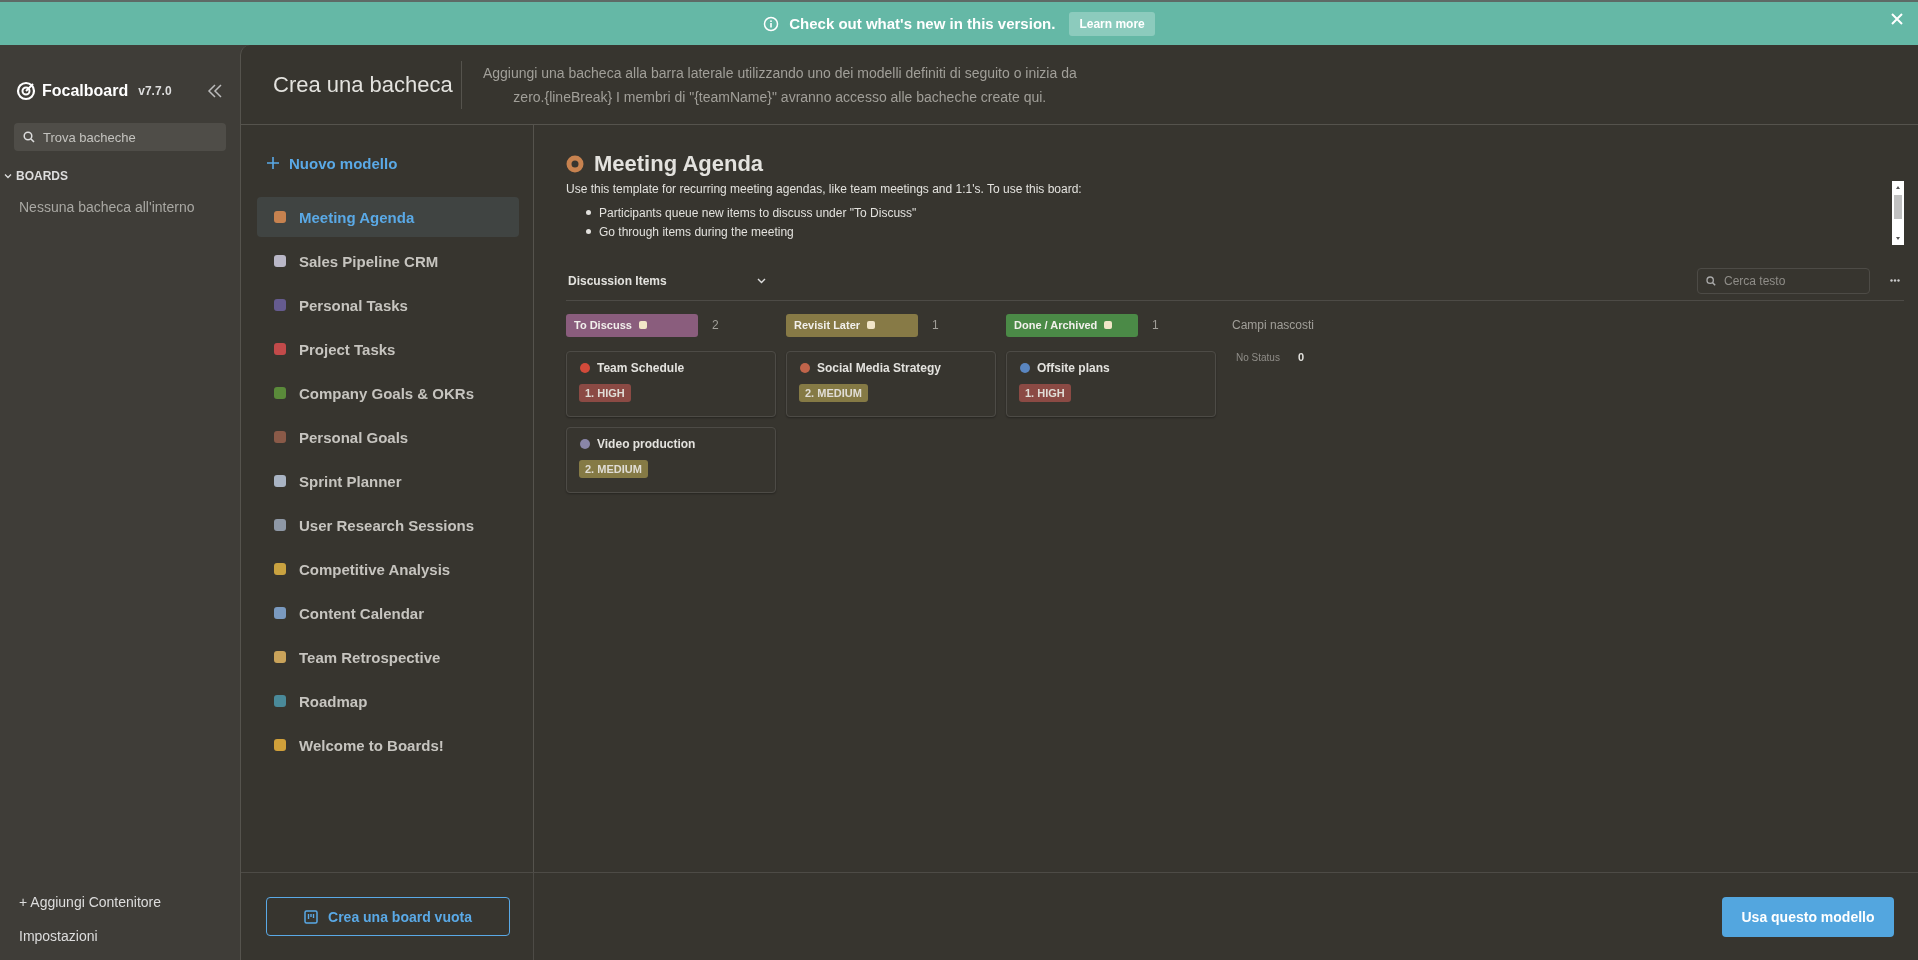 The height and width of the screenshot is (960, 1918). What do you see at coordinates (641, 368) in the screenshot?
I see `card-title: Team Schedule` at bounding box center [641, 368].